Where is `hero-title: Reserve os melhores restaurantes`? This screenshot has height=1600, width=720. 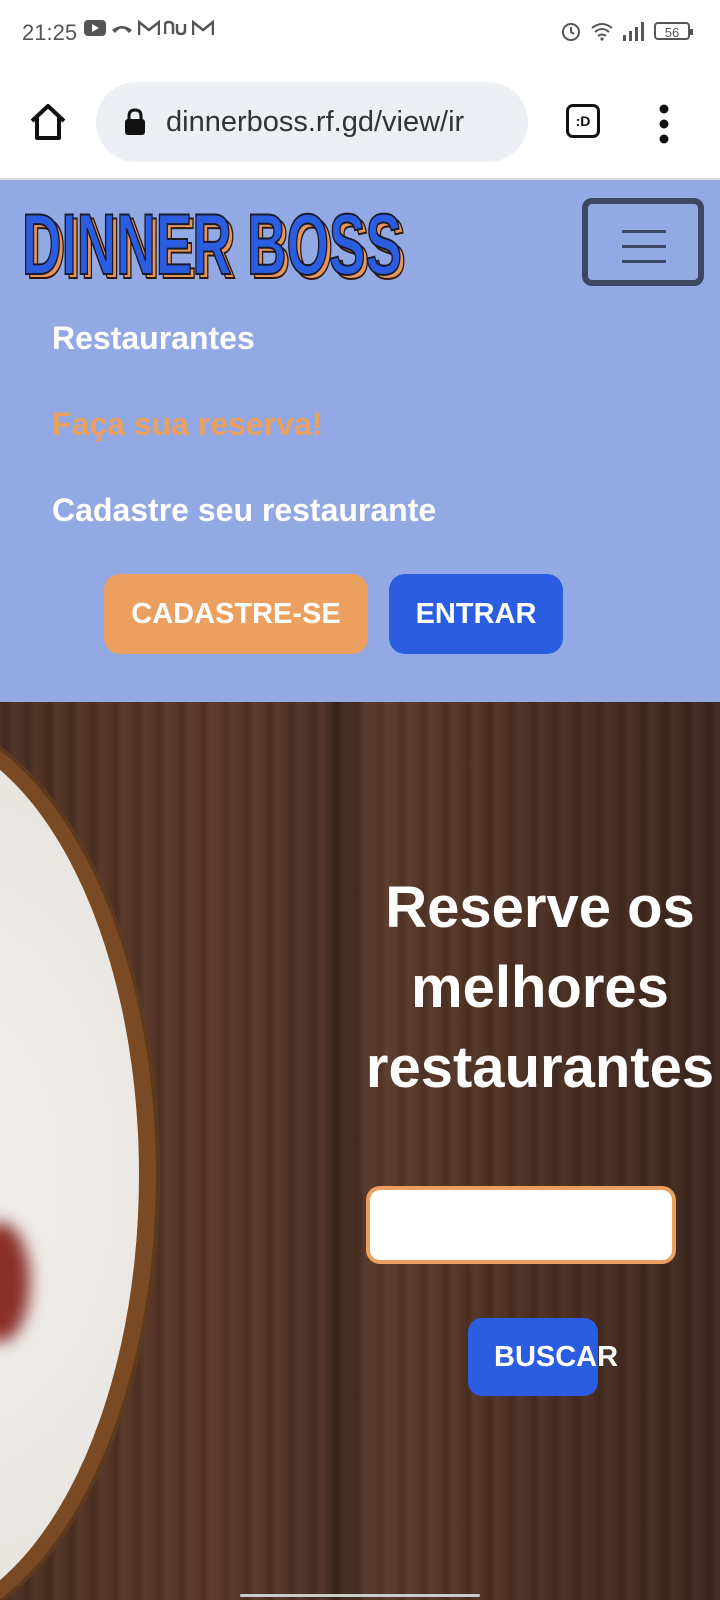 hero-title: Reserve os melhores restaurantes is located at coordinates (530, 988).